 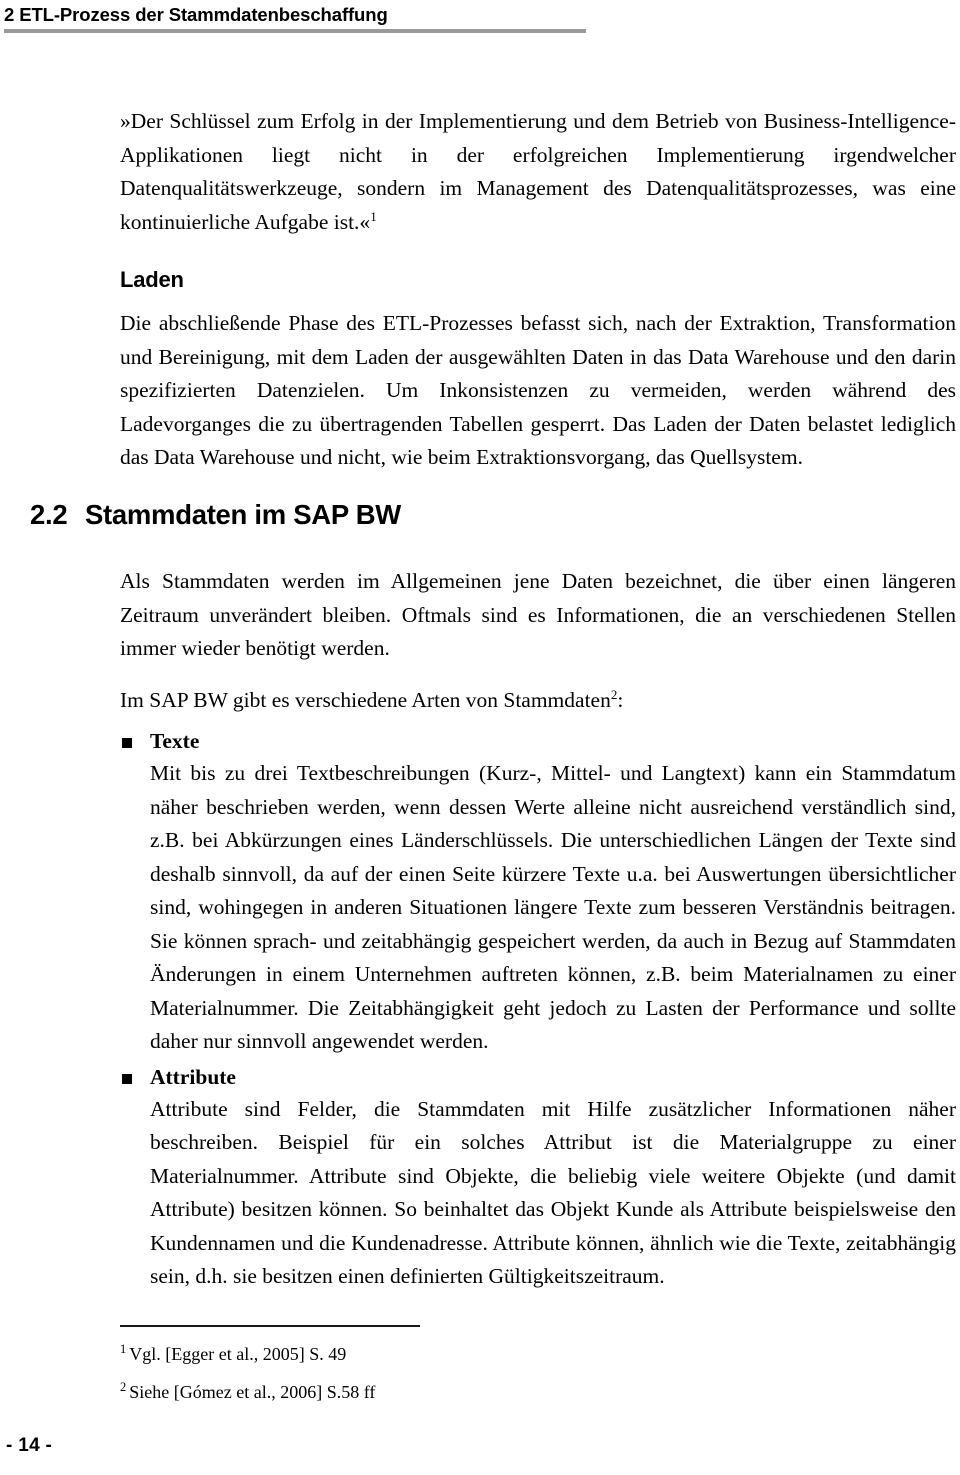 I want to click on footnote-text-1: Vgl. [Egger et al., 2005] S. 49, so click(x=238, y=1354).